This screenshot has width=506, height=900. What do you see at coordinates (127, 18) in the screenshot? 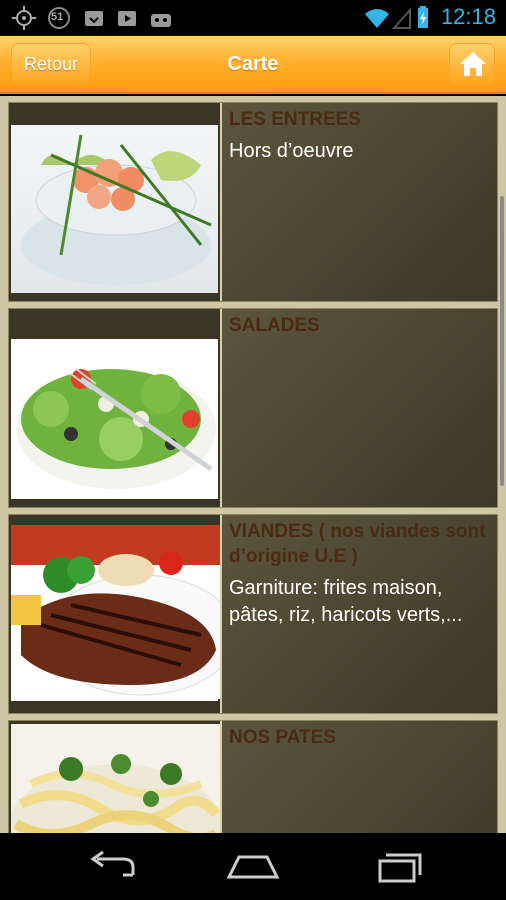
I see `video-icon` at bounding box center [127, 18].